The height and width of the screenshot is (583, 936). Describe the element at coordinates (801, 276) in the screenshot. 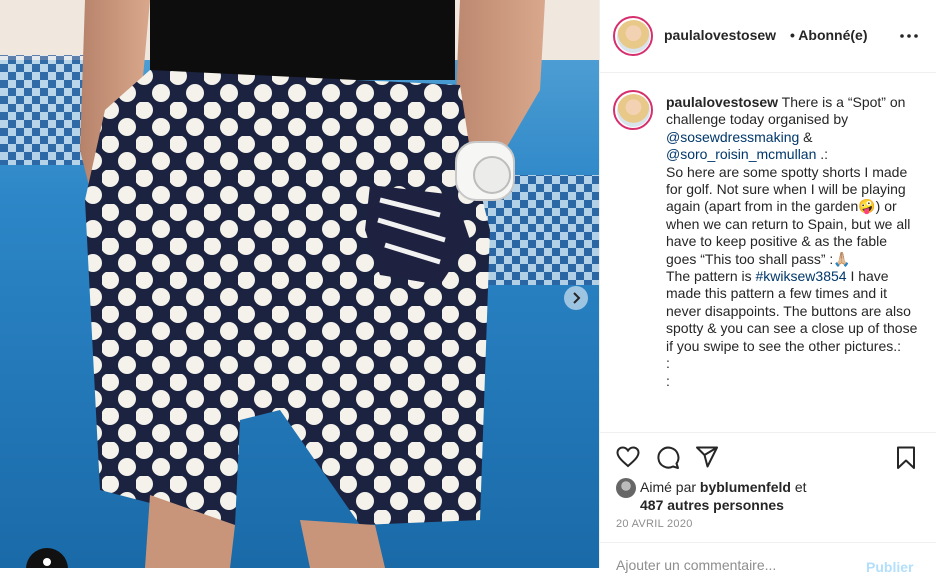

I see `hashtag-link: #kwiksew3854` at that location.